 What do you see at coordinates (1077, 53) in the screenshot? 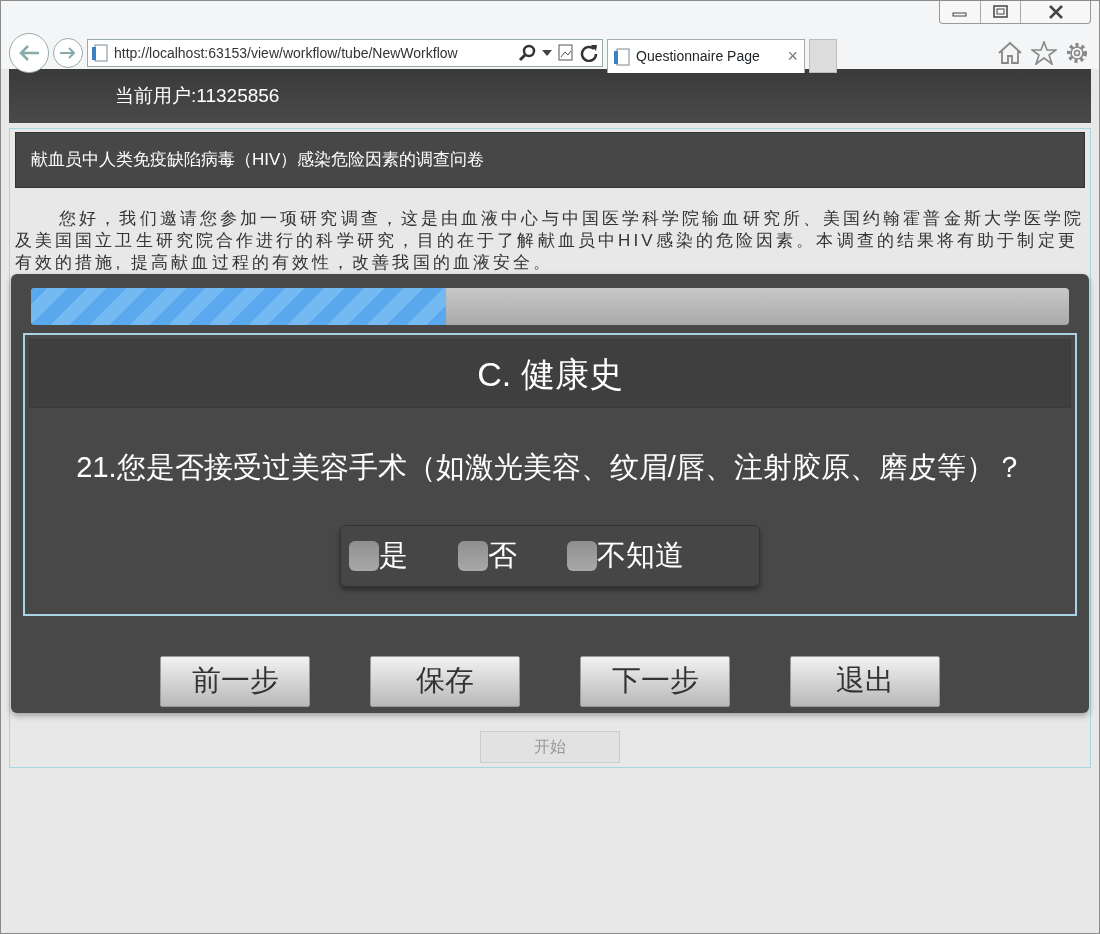
I see `settings-icon` at bounding box center [1077, 53].